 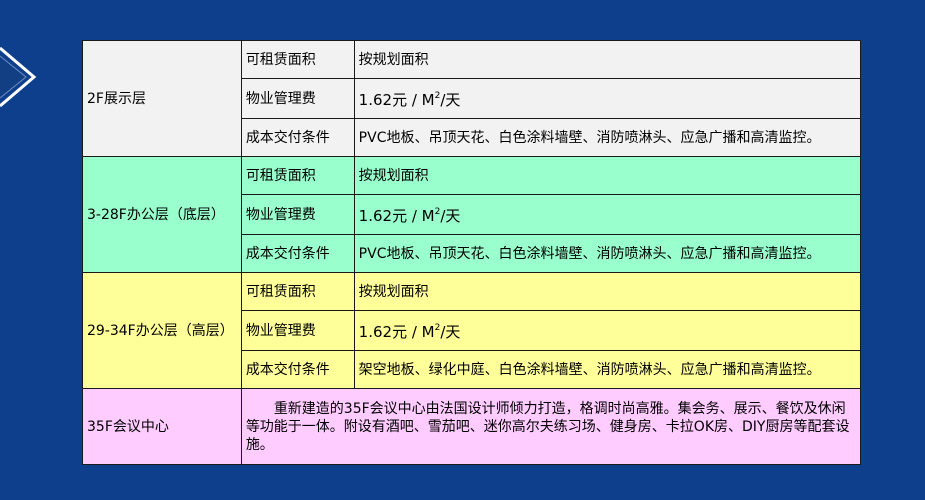 I want to click on floor-label: 35F会议中心, so click(x=162, y=426).